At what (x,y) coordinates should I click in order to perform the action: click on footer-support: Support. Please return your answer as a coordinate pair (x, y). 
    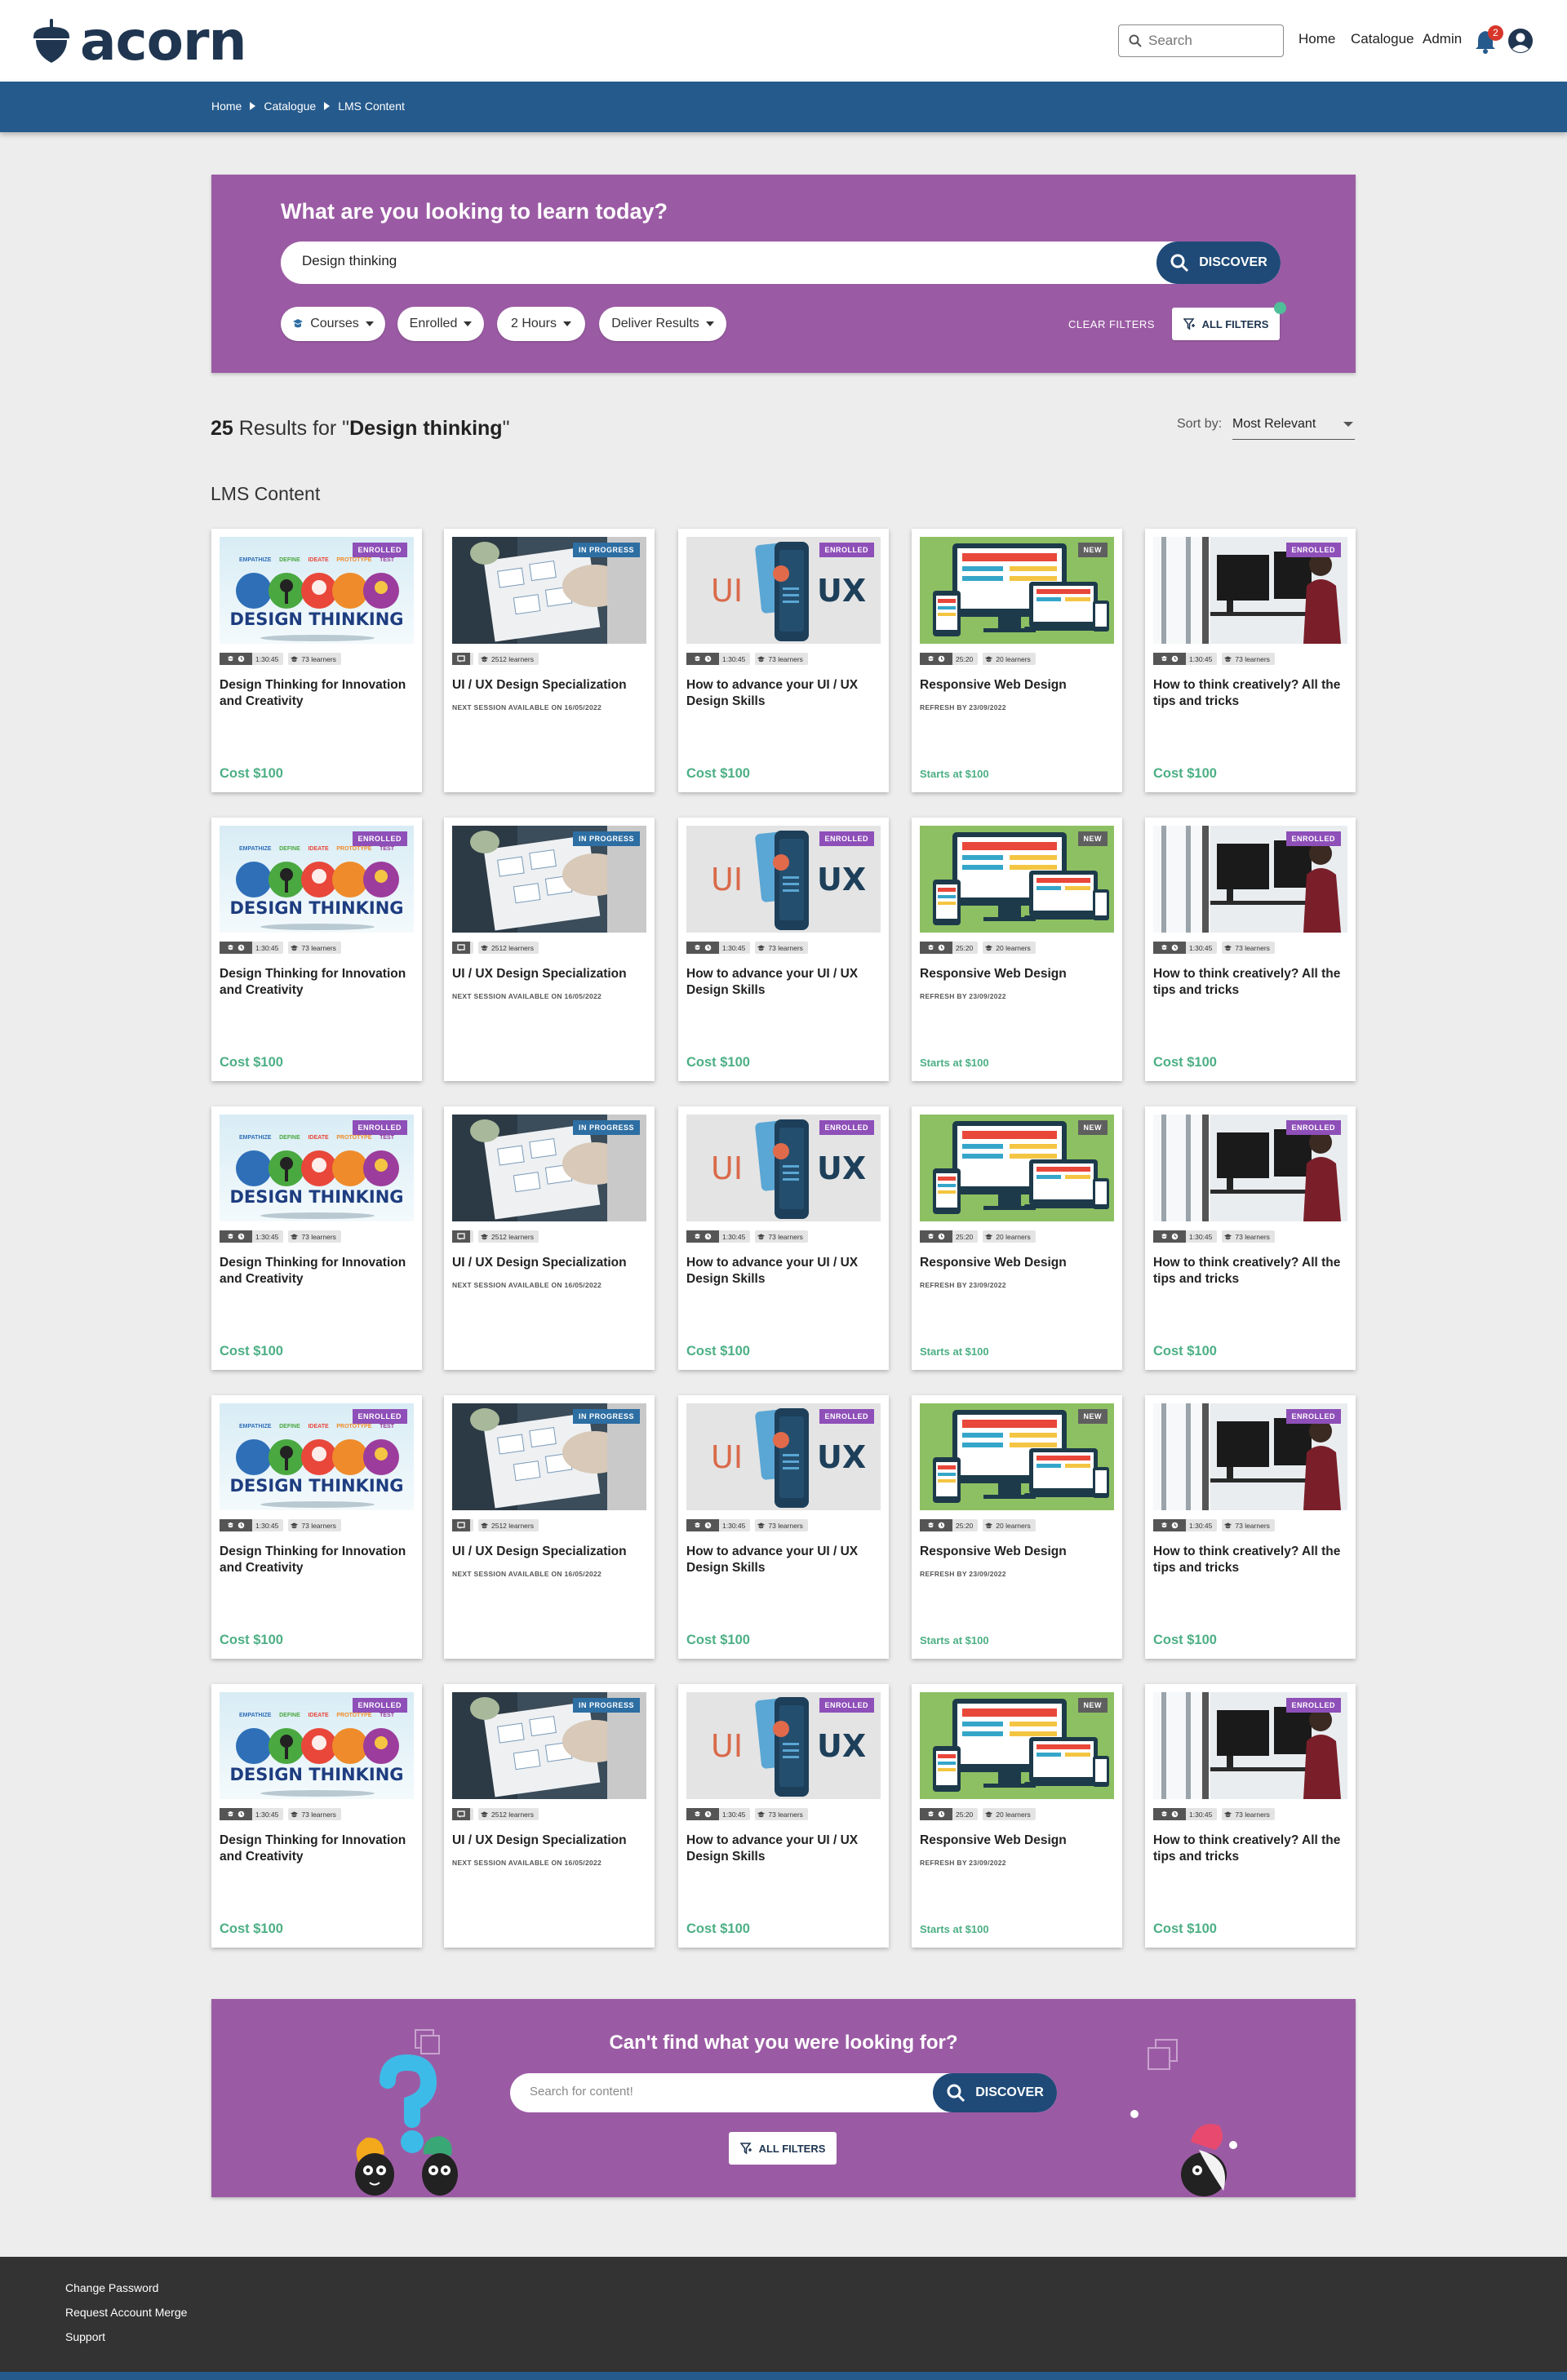
    Looking at the image, I should click on (85, 2336).